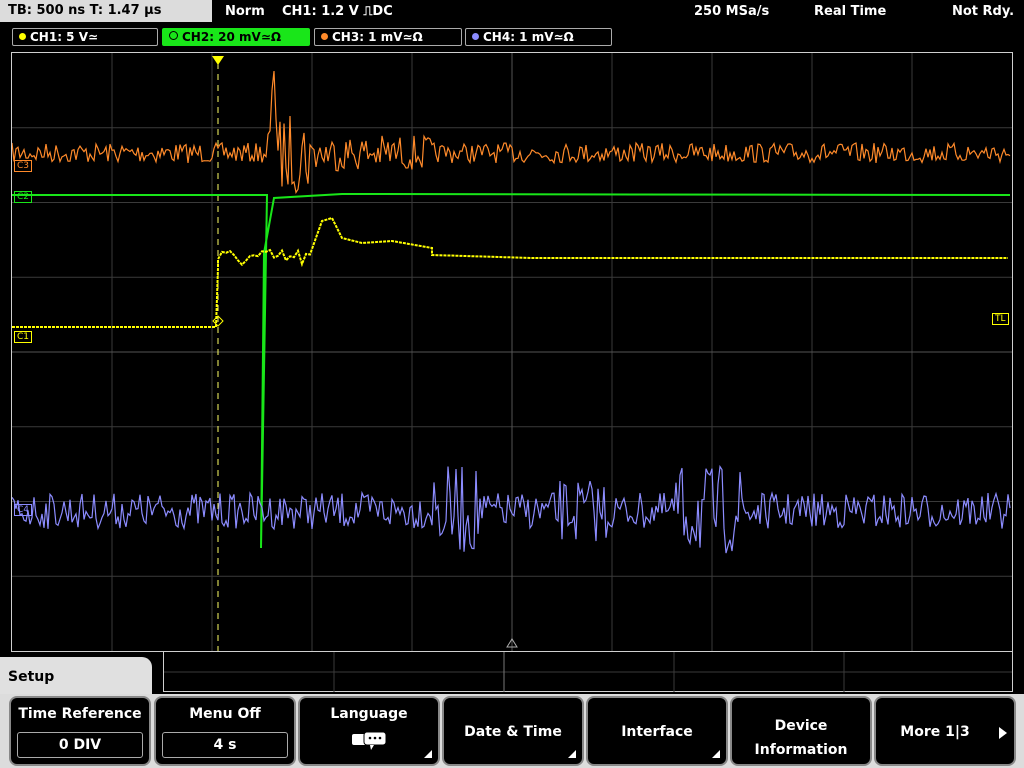 The height and width of the screenshot is (768, 1024). Describe the element at coordinates (732, 11) in the screenshot. I see `sample-rate: 250 MSa/s` at that location.